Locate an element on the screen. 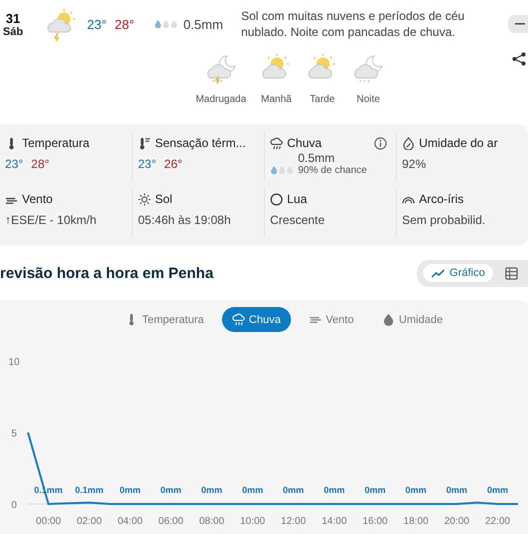  data-label: 0.1mm is located at coordinates (89, 490).